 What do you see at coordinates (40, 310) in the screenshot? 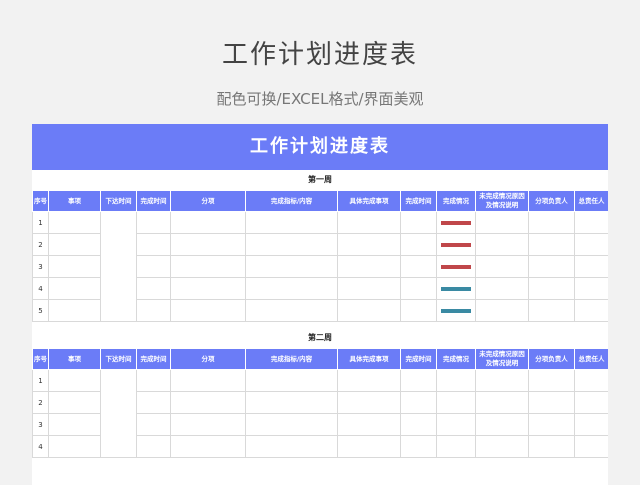
I see `row-number: 5` at bounding box center [40, 310].